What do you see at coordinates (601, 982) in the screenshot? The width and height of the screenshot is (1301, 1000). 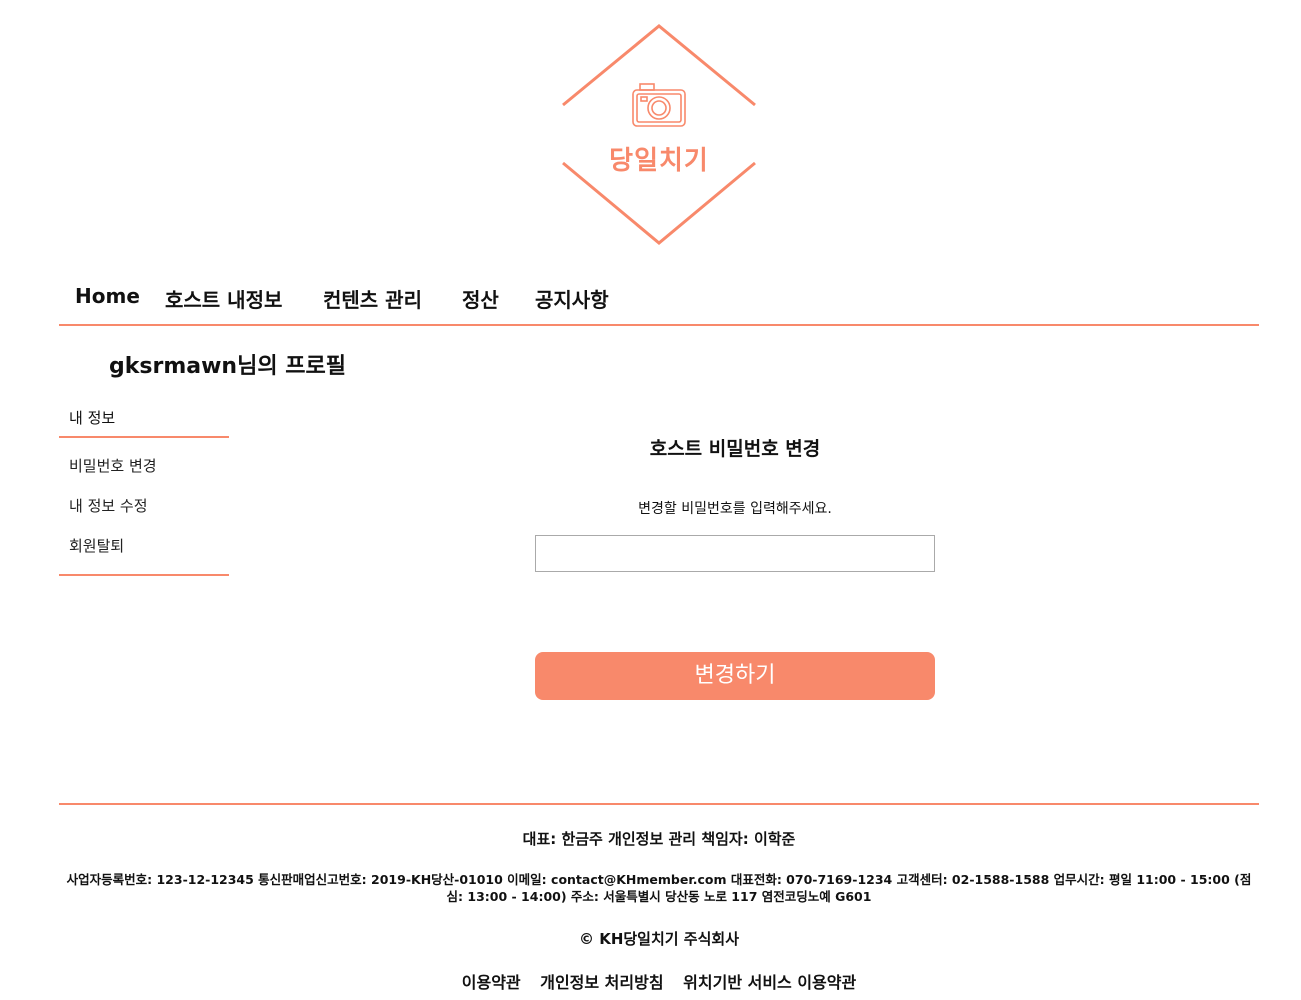 I see `footer-link-privacy: 개인정보 처리방침` at bounding box center [601, 982].